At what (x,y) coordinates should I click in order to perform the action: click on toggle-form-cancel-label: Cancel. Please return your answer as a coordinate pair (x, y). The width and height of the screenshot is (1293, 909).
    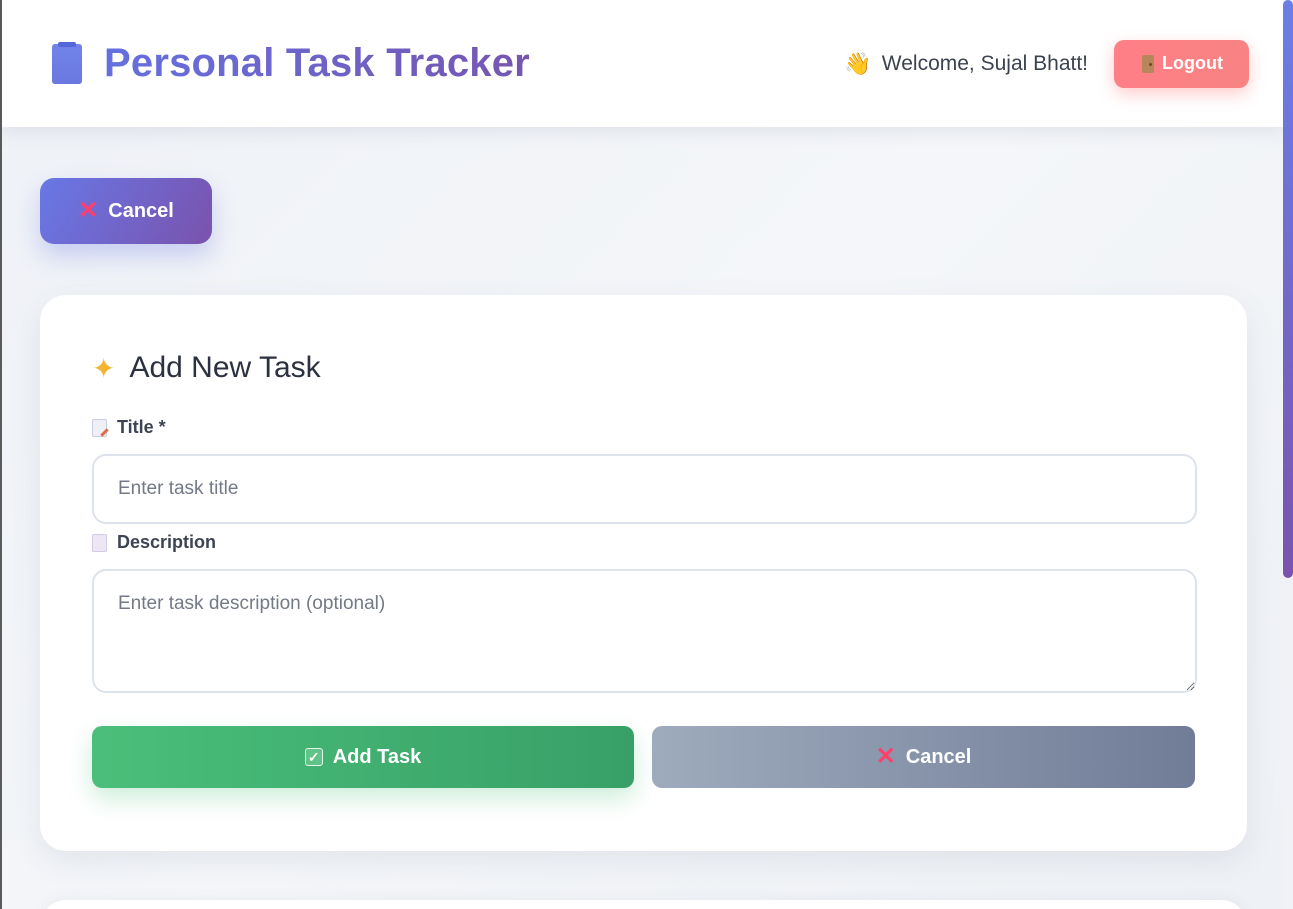
    Looking at the image, I should click on (141, 210).